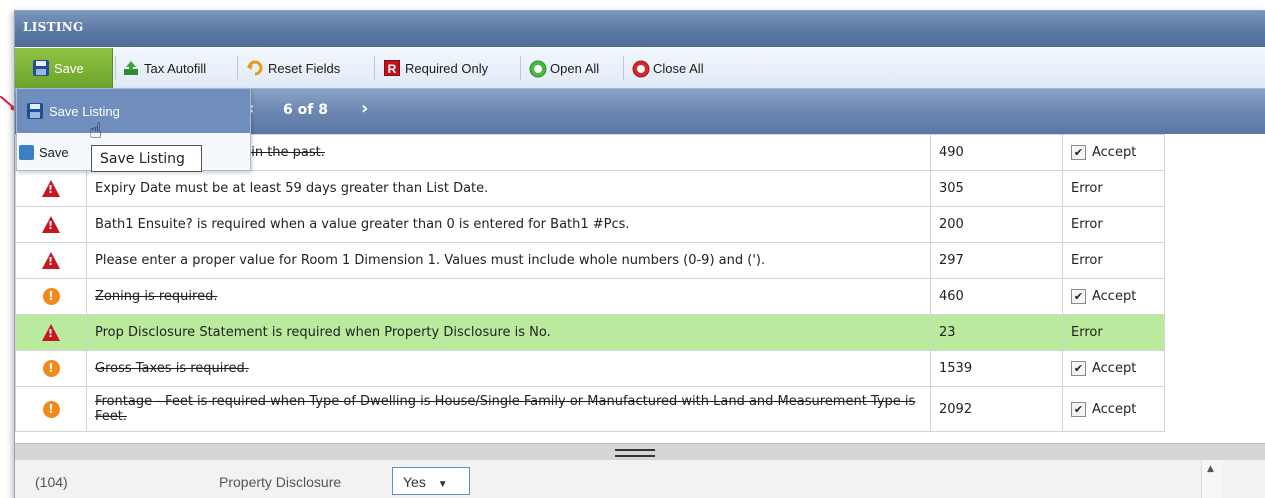  I want to click on table-row: ! Gross Taxes is required. 1539 ✔ Accept, so click(590, 368).